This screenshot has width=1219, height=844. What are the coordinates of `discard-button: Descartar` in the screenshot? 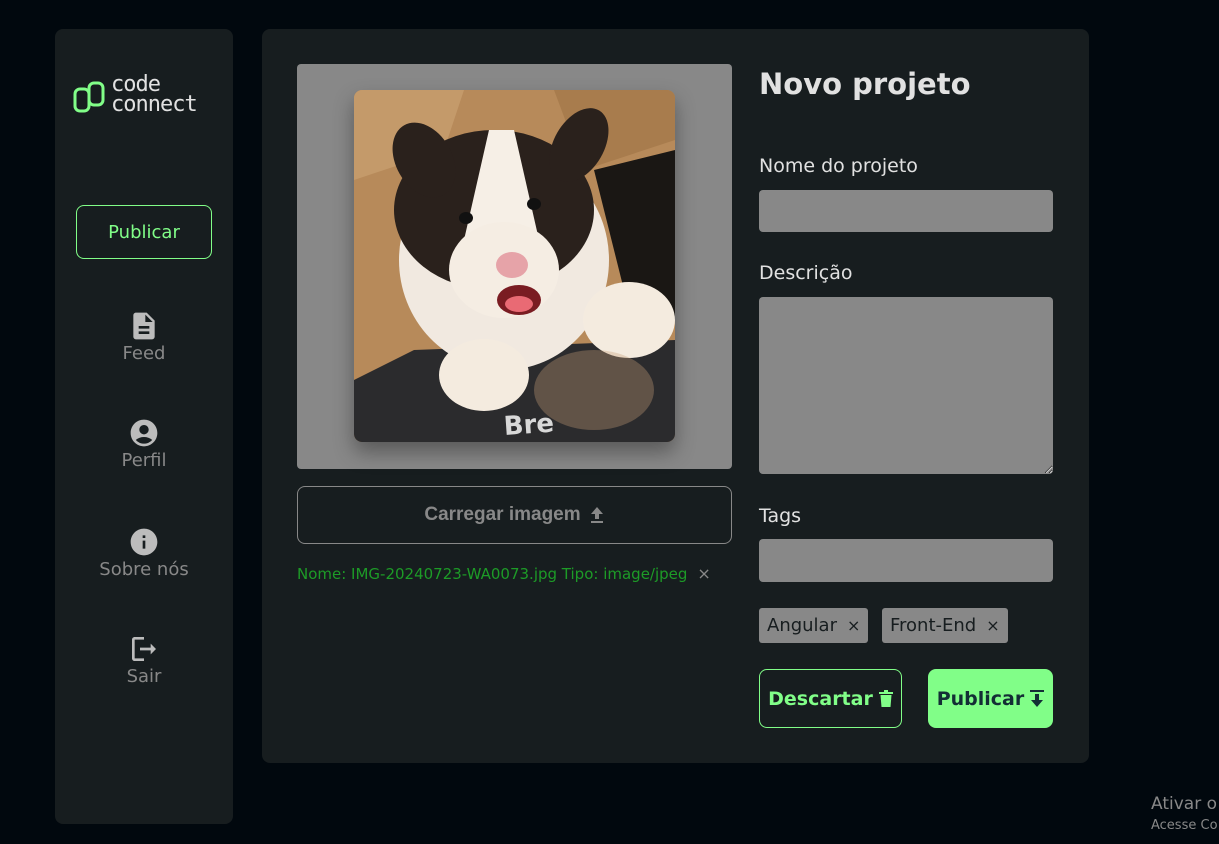 It's located at (830, 698).